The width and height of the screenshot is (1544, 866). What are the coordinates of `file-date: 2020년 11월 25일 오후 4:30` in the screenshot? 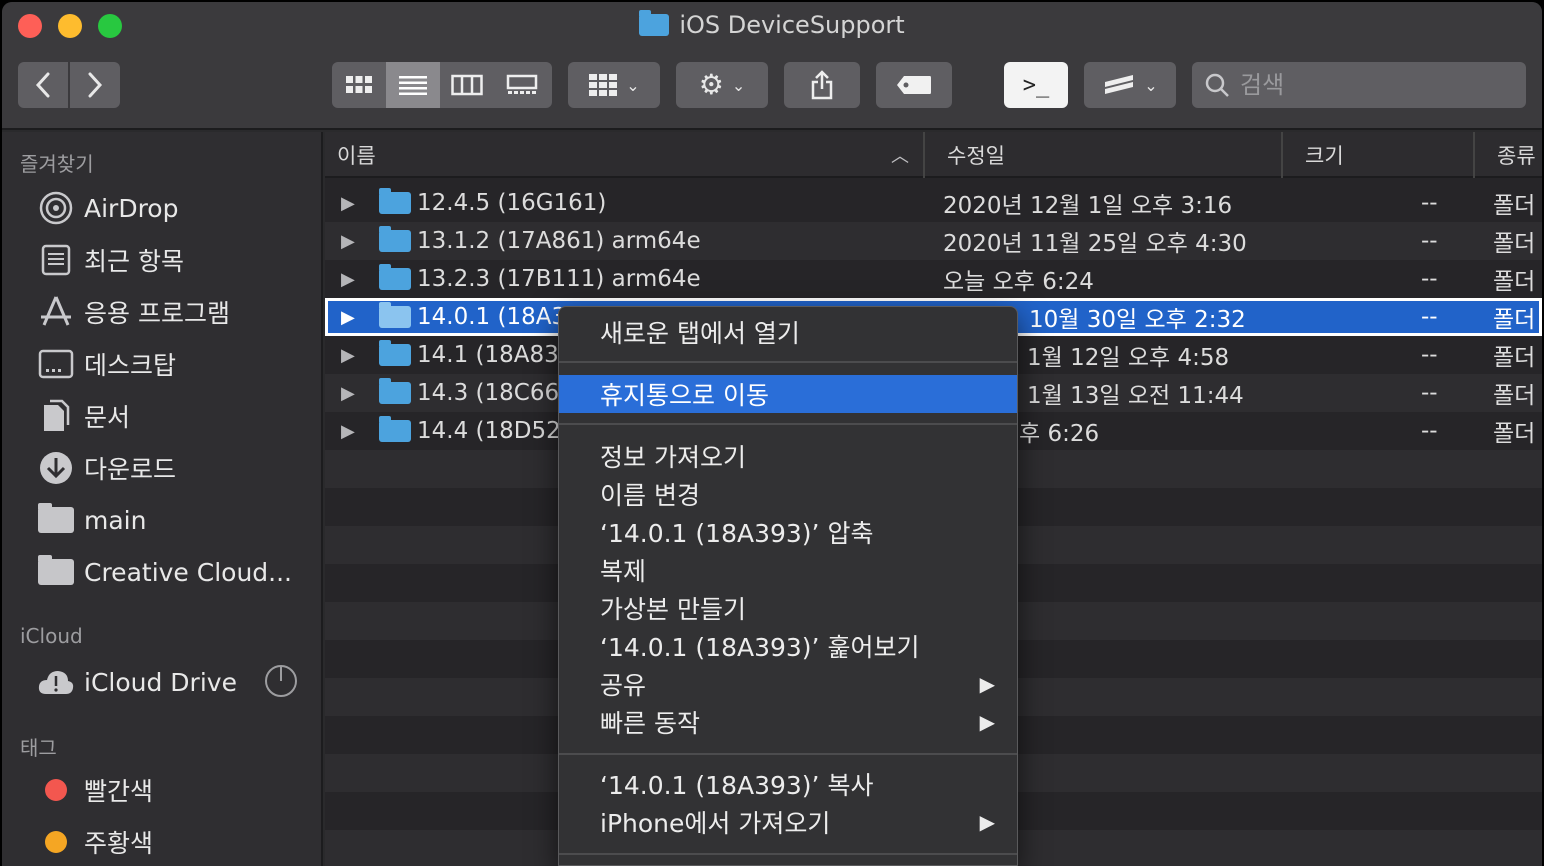 It's located at (1095, 244).